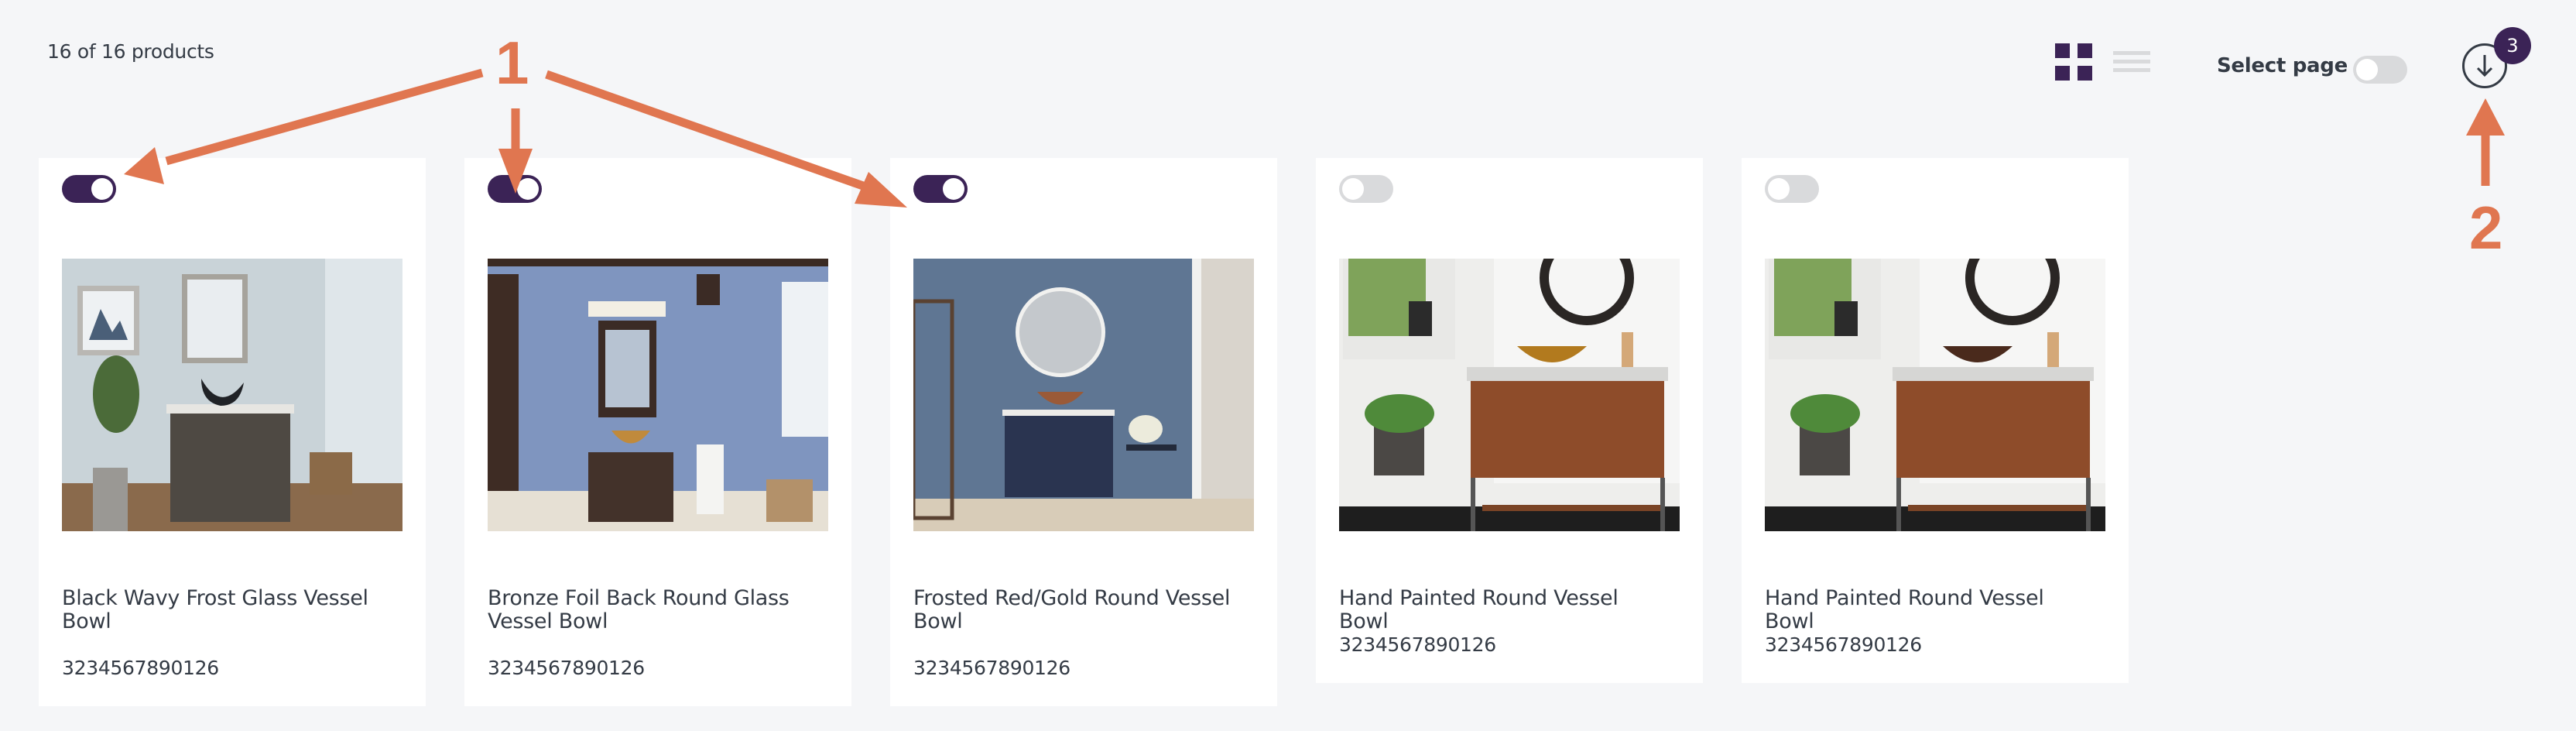 Image resolution: width=2576 pixels, height=731 pixels. I want to click on annotation-label-1: 1, so click(512, 63).